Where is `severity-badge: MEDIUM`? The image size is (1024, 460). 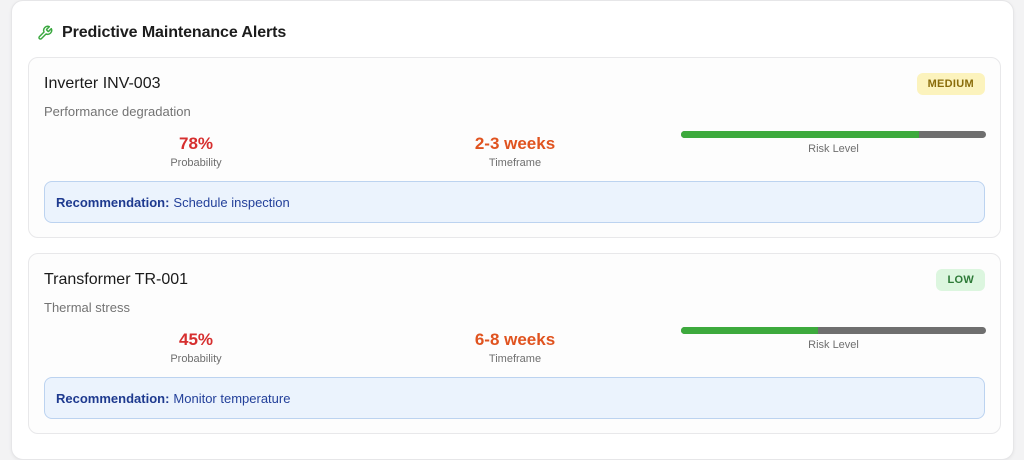 severity-badge: MEDIUM is located at coordinates (950, 84).